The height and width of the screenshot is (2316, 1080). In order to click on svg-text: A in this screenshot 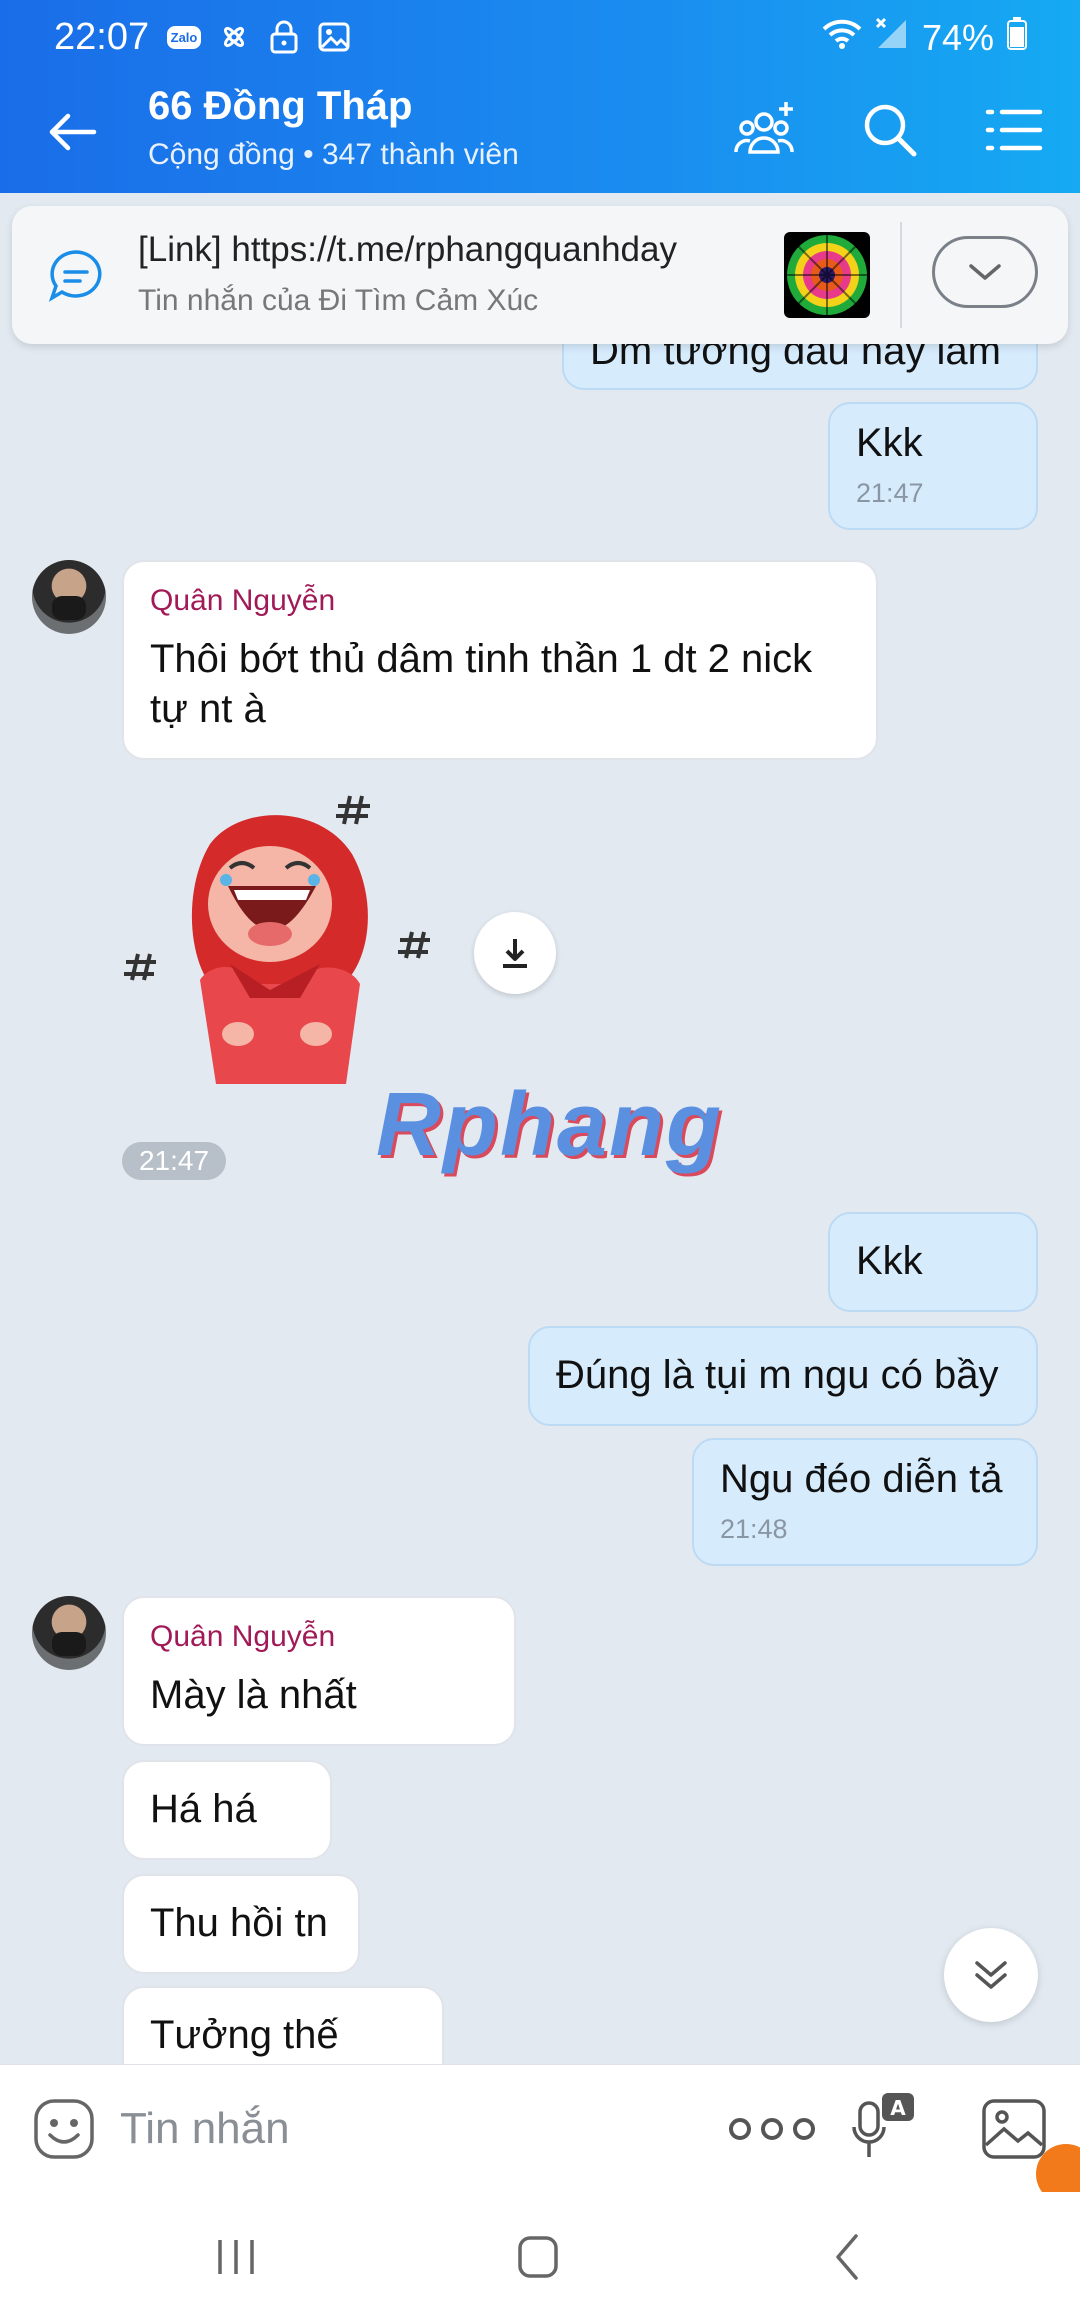, I will do `click(898, 2108)`.